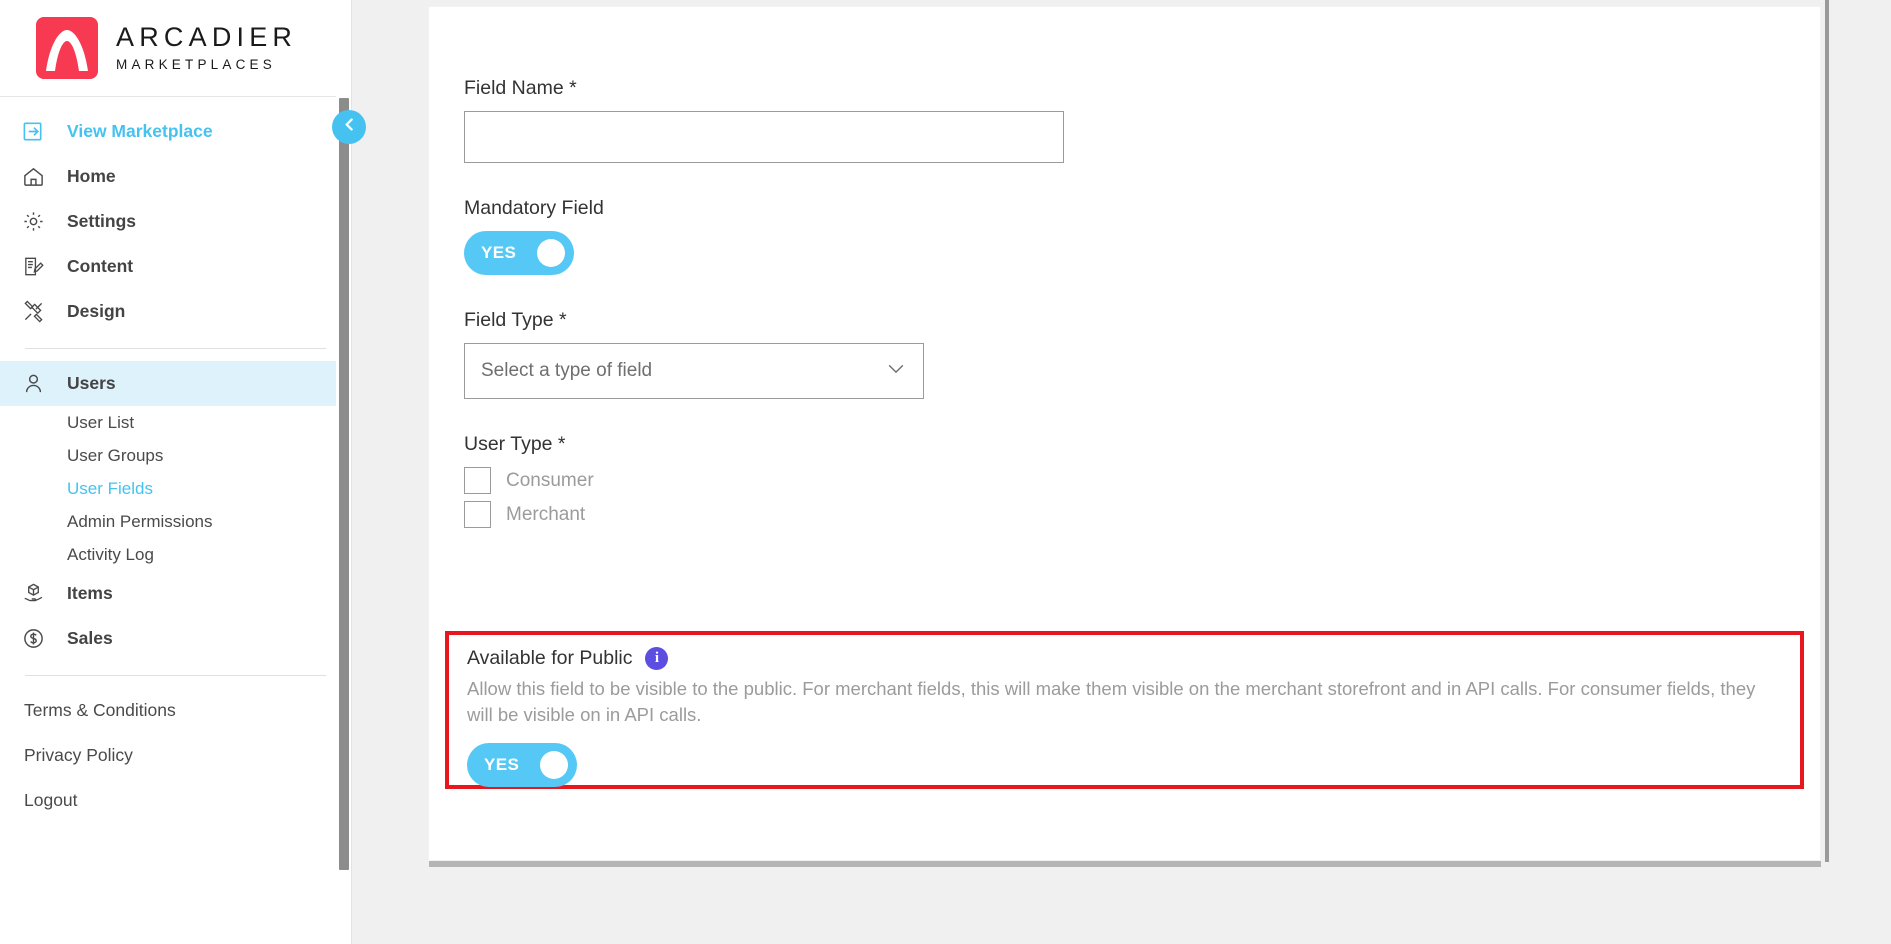  I want to click on sidebar-item-label: Design, so click(96, 311).